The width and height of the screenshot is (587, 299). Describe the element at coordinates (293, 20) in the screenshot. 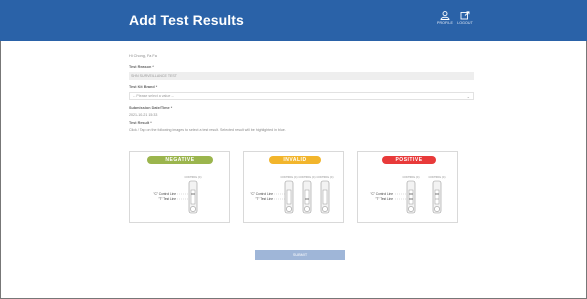

I see `app-header: Add Test Results PROFILE LOGOUT` at that location.